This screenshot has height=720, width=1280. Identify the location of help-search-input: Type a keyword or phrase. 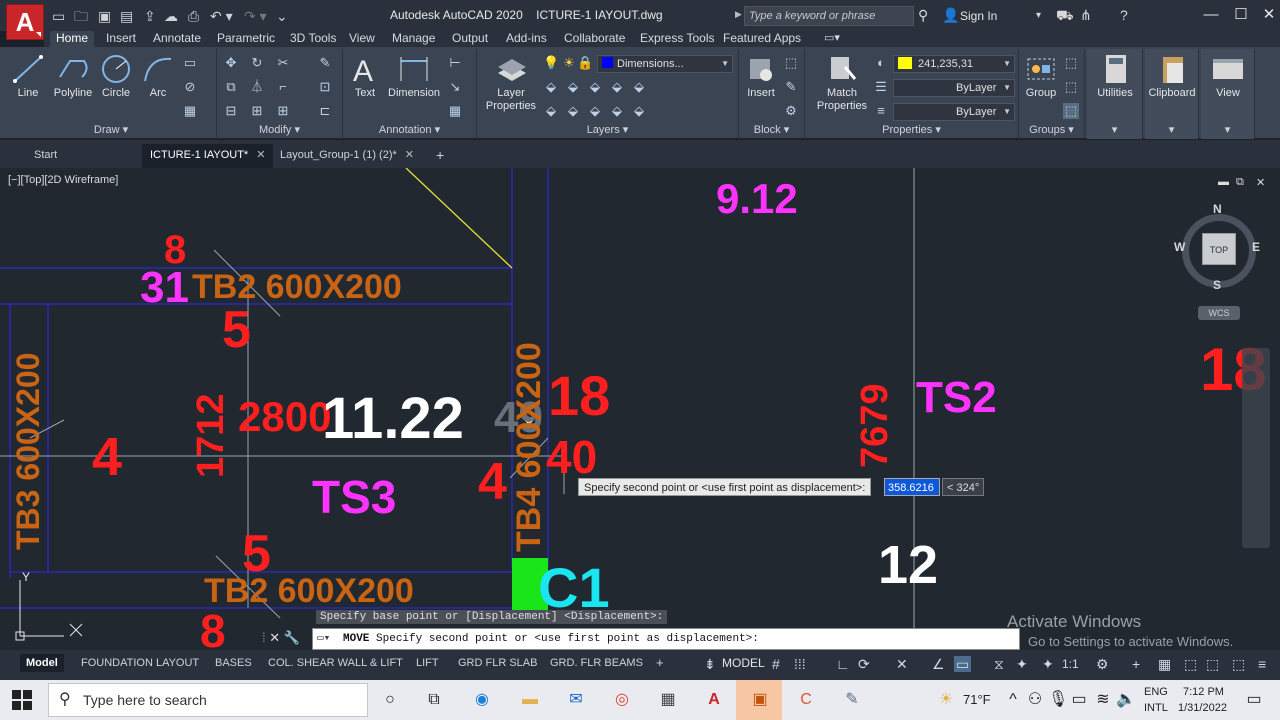
(829, 16).